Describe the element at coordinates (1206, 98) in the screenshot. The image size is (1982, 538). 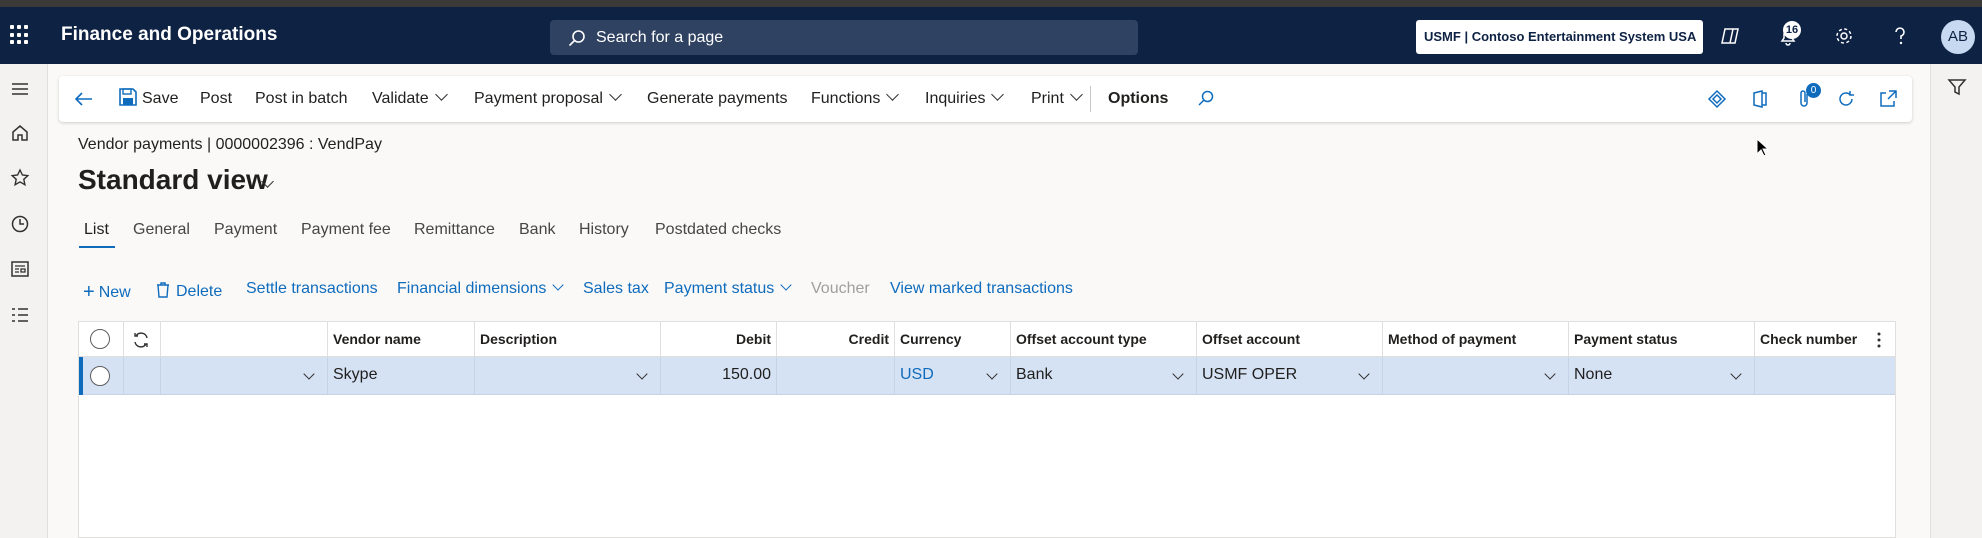
I see `action-search-icon` at that location.